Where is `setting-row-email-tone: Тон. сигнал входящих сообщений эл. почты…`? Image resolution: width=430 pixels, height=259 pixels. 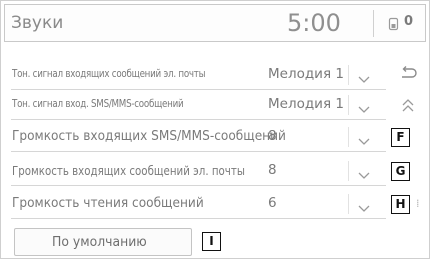
setting-row-email-tone: Тон. сигнал входящих сообщений эл. почты… is located at coordinates (198, 75).